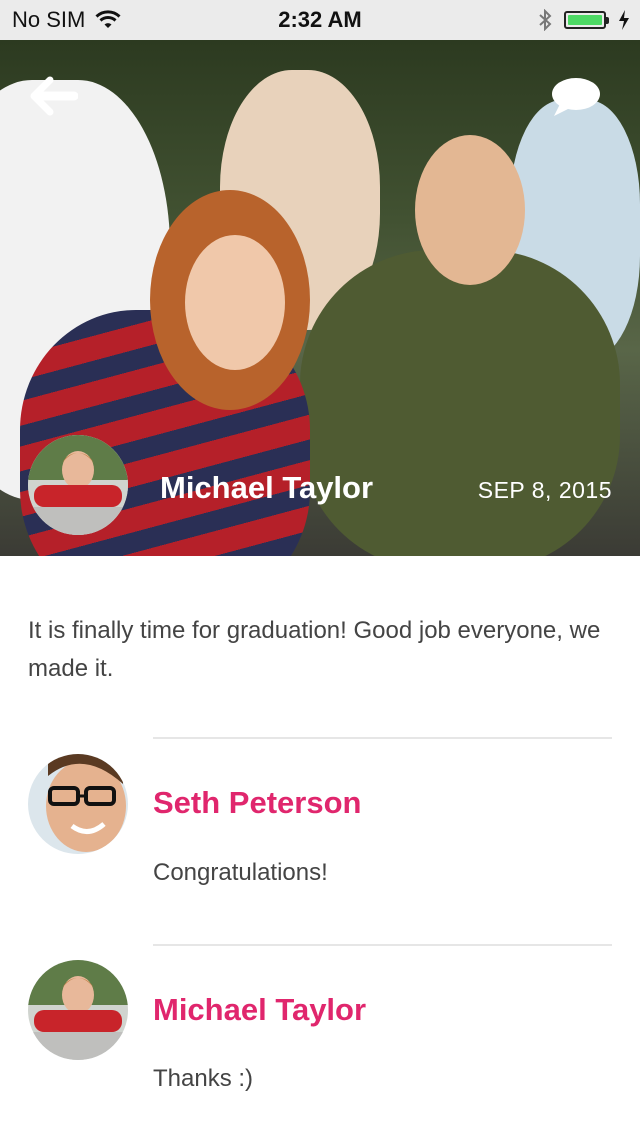  I want to click on battery-icon, so click(586, 20).